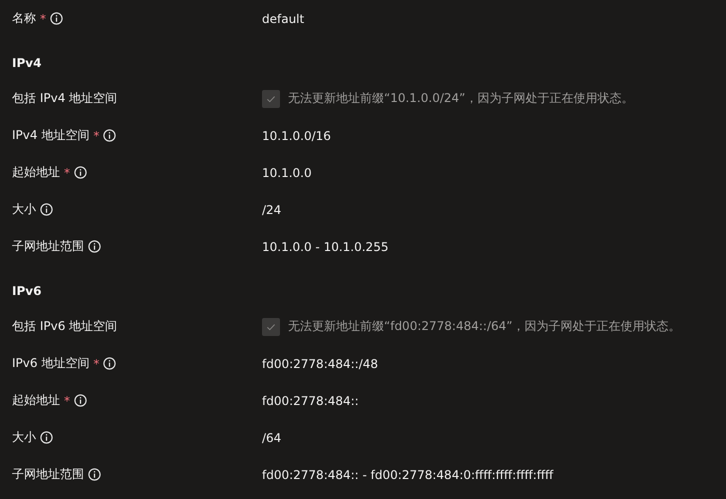 This screenshot has height=499, width=726. Describe the element at coordinates (272, 437) in the screenshot. I see `field-value: /64` at that location.